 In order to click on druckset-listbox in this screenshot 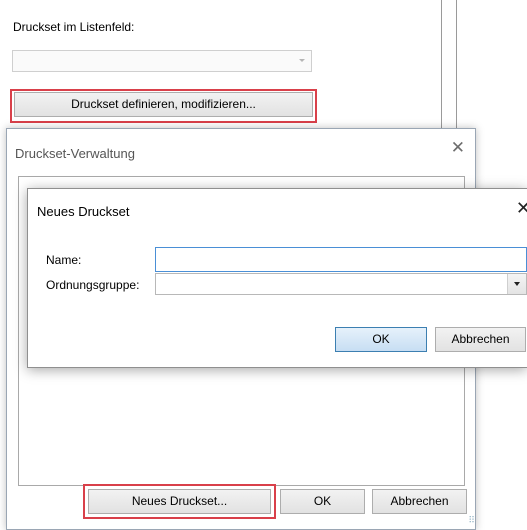, I will do `click(162, 61)`.